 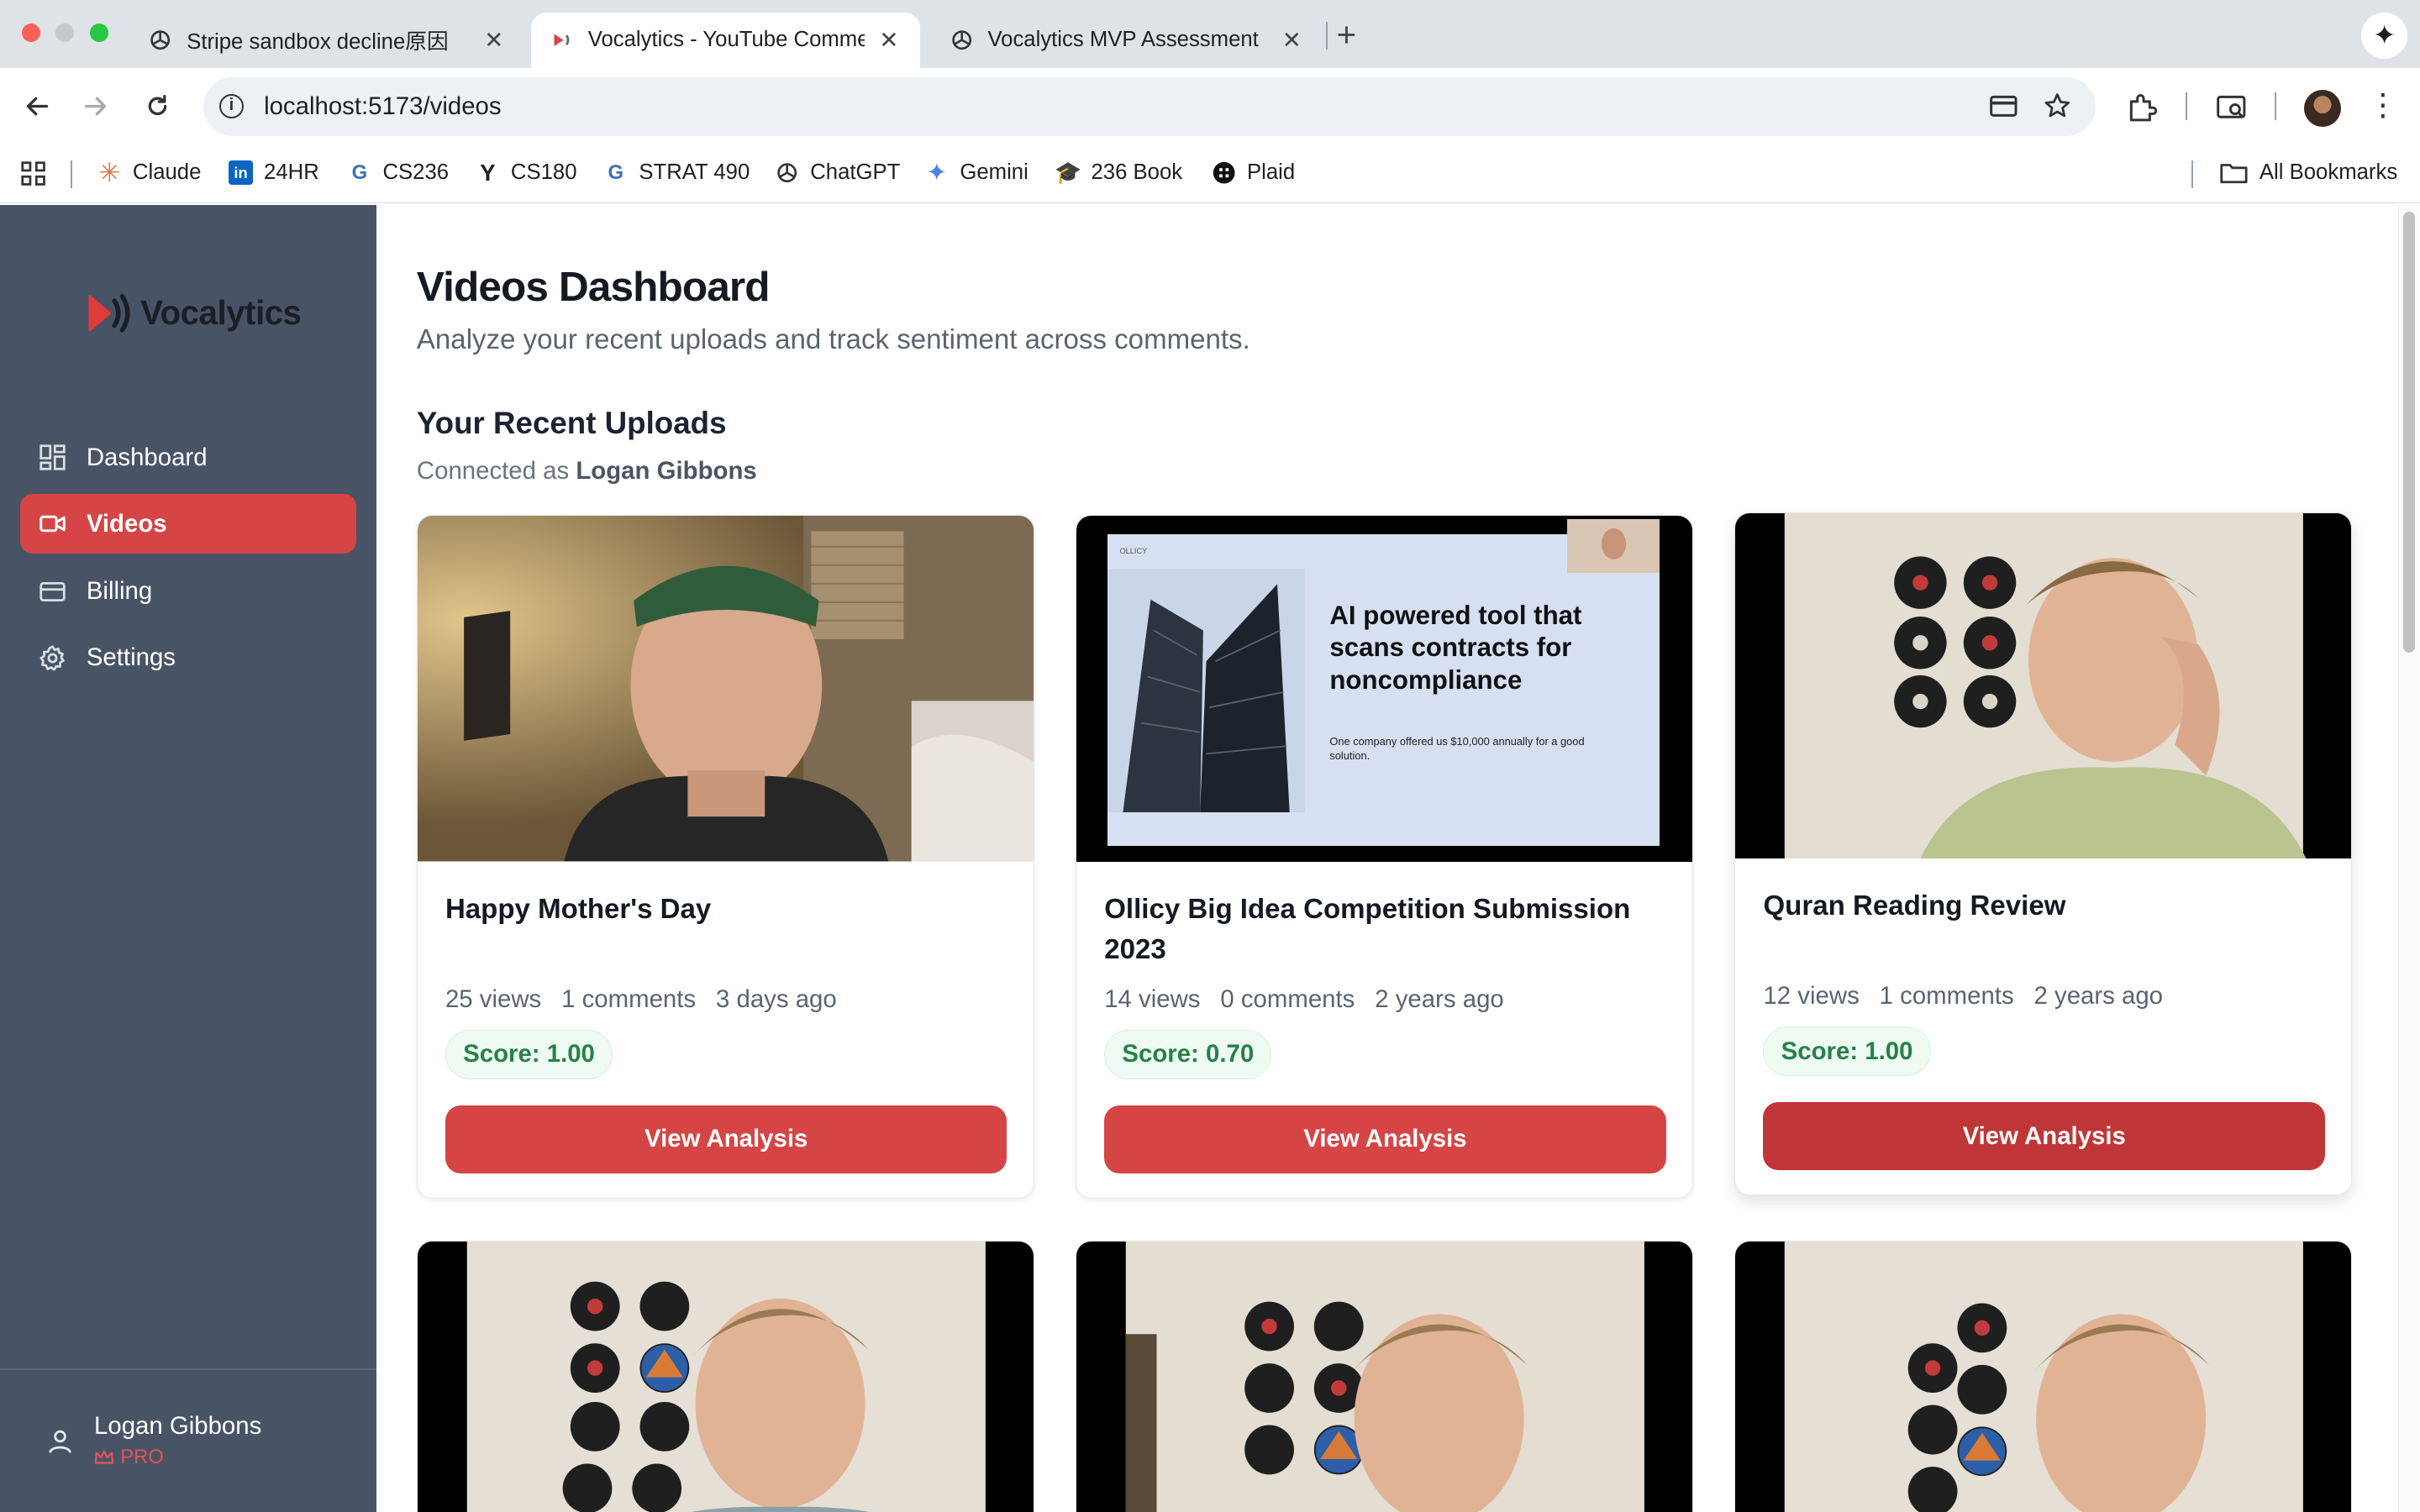 I want to click on sidebar-item-dashboard: Dashboard, so click(x=188, y=458).